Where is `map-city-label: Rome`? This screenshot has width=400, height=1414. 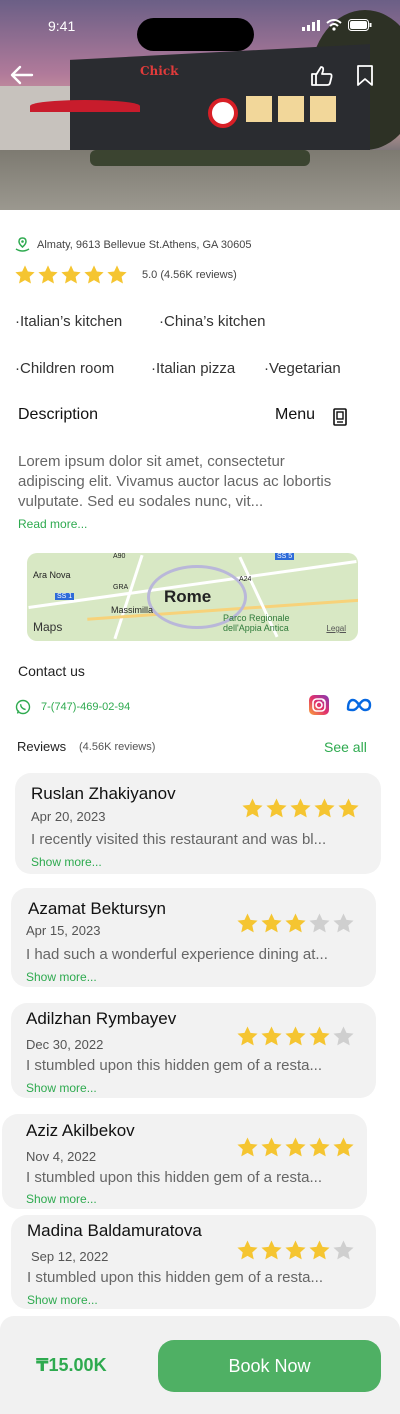 map-city-label: Rome is located at coordinates (188, 596).